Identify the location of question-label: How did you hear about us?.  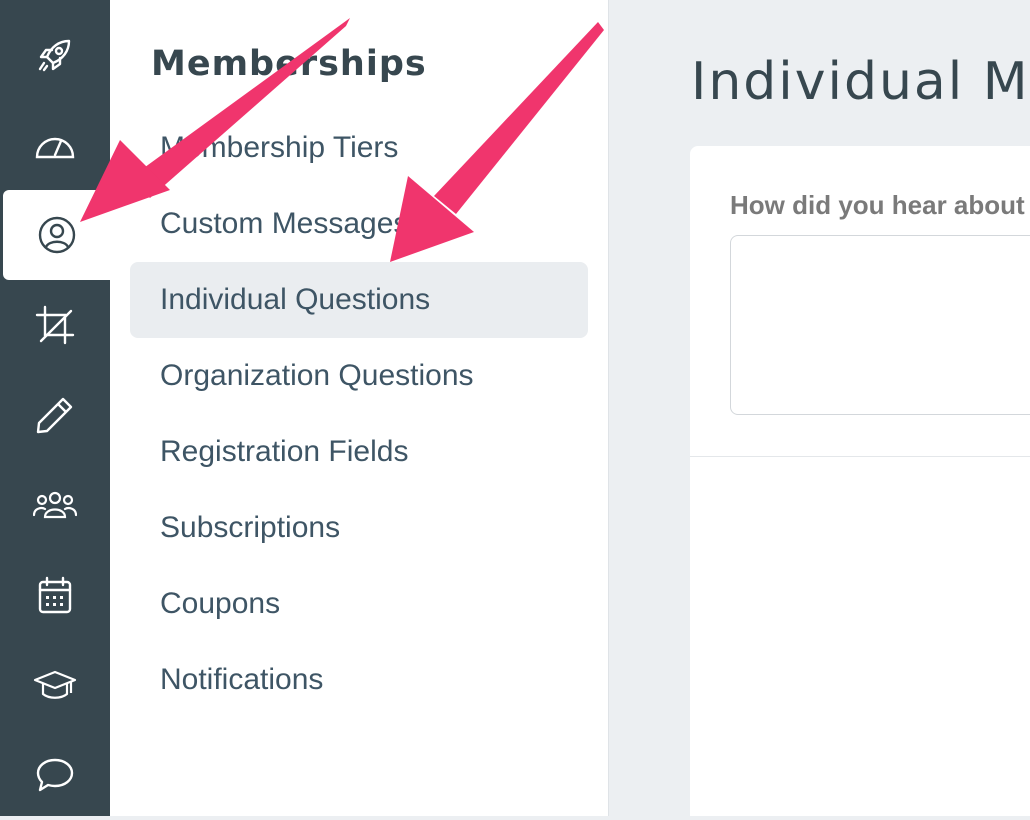
(880, 205).